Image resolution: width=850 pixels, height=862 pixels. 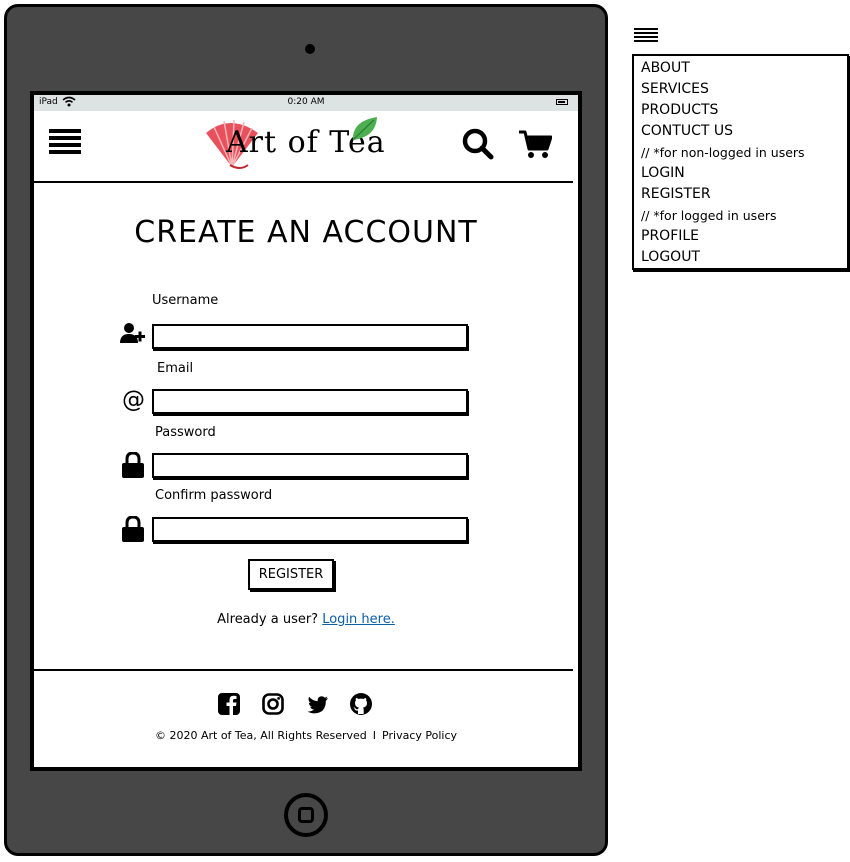 What do you see at coordinates (364, 129) in the screenshot?
I see `leaf-logo-icon` at bounding box center [364, 129].